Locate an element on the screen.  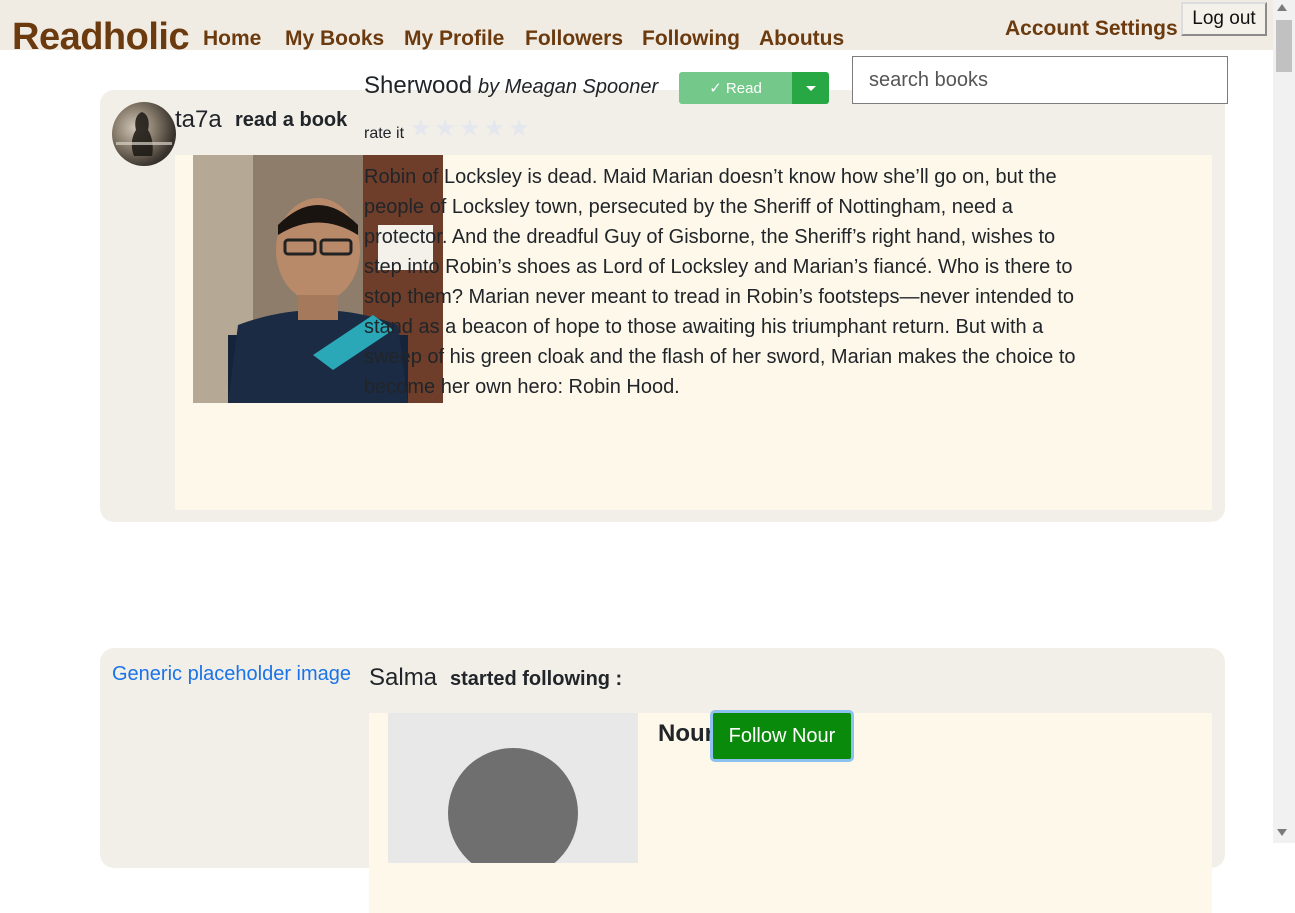
star-rating: ★ ★ ★ ★ ★ is located at coordinates (470, 129).